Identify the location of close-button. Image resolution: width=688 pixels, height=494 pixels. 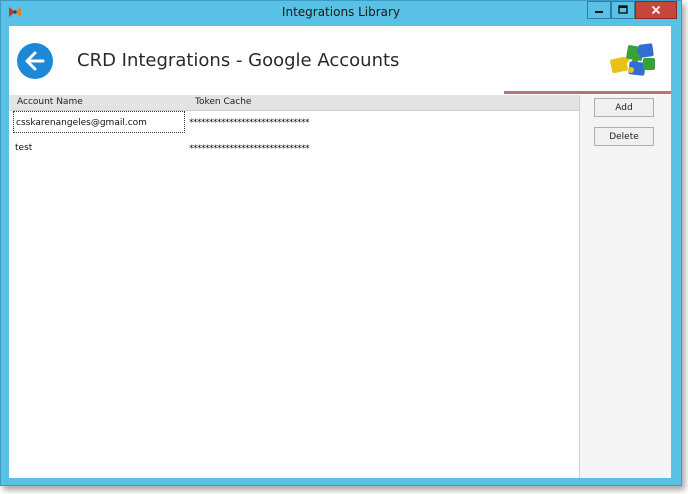
(656, 10).